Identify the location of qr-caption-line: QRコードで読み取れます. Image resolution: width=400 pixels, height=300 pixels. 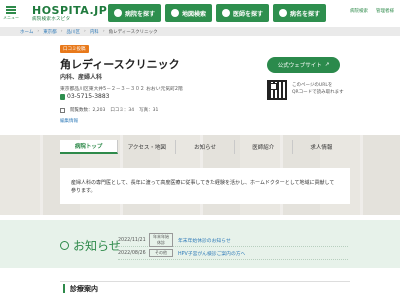
(318, 92).